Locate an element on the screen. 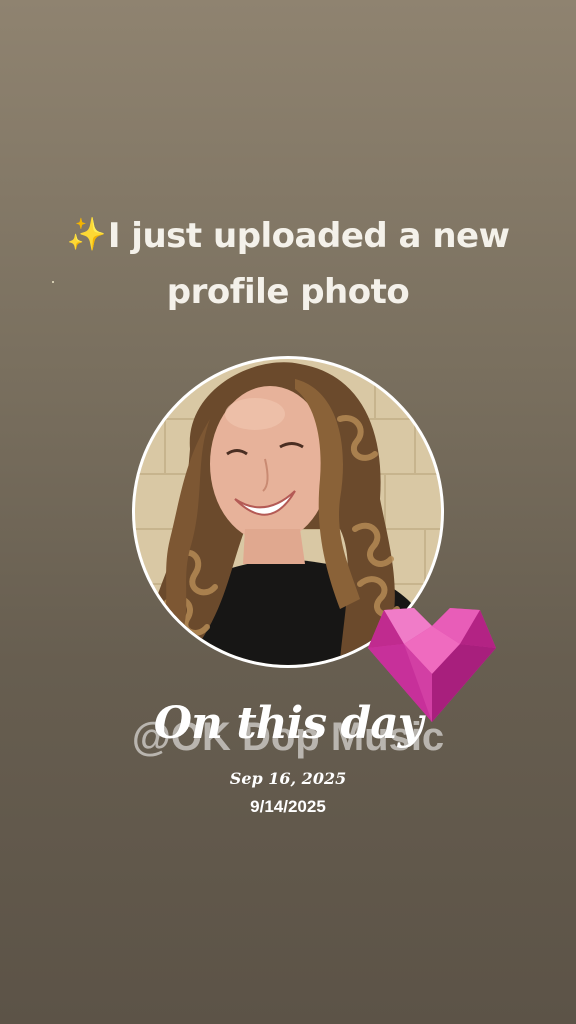  story-headline: ✨I just uploaded a new profile photo is located at coordinates (288, 264).